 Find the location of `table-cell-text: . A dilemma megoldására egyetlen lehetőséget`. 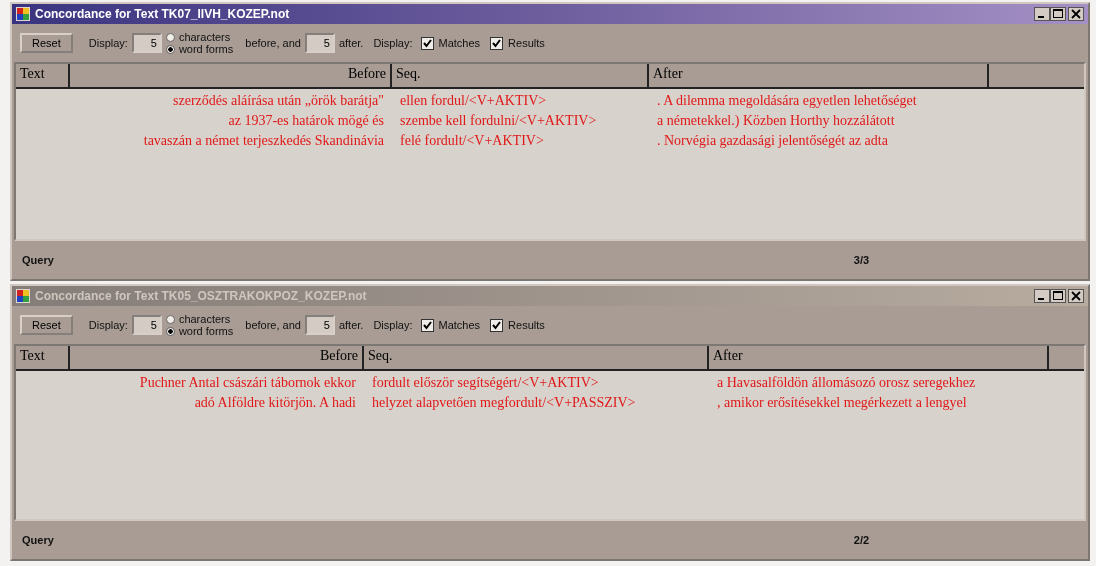

table-cell-text: . A dilemma megoldására egyetlen lehetőséget is located at coordinates (787, 101).